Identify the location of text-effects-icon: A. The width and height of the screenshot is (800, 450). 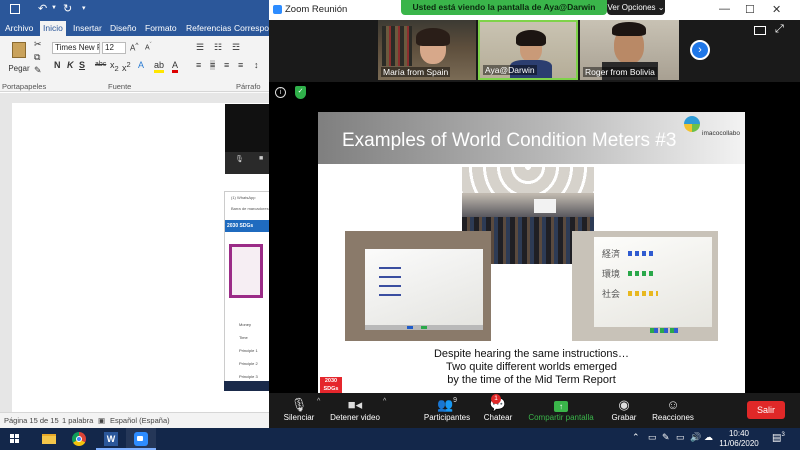
(141, 65).